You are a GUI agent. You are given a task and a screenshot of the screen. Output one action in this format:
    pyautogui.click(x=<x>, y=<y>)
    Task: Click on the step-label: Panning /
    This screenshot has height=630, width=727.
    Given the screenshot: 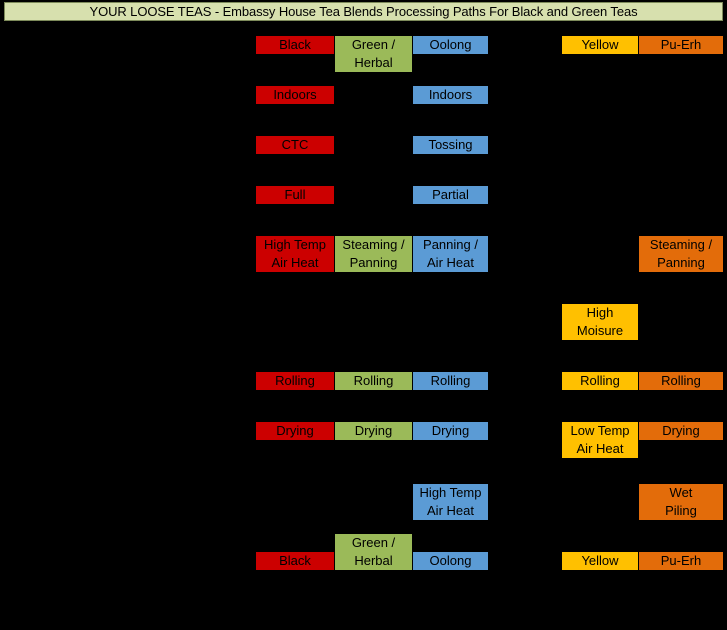 What is the action you would take?
    pyautogui.click(x=450, y=244)
    